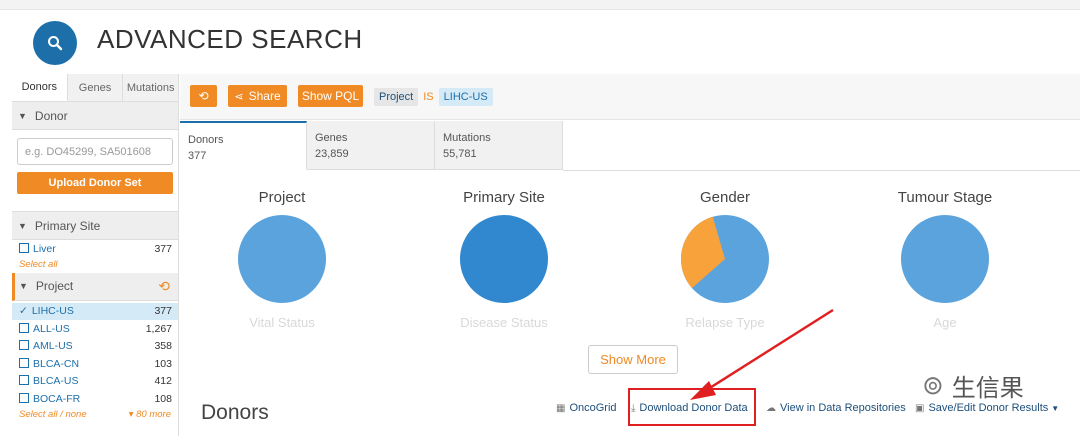 The width and height of the screenshot is (1080, 436). Describe the element at coordinates (504, 322) in the screenshot. I see `faded-label-disease-status: Disease Status` at that location.